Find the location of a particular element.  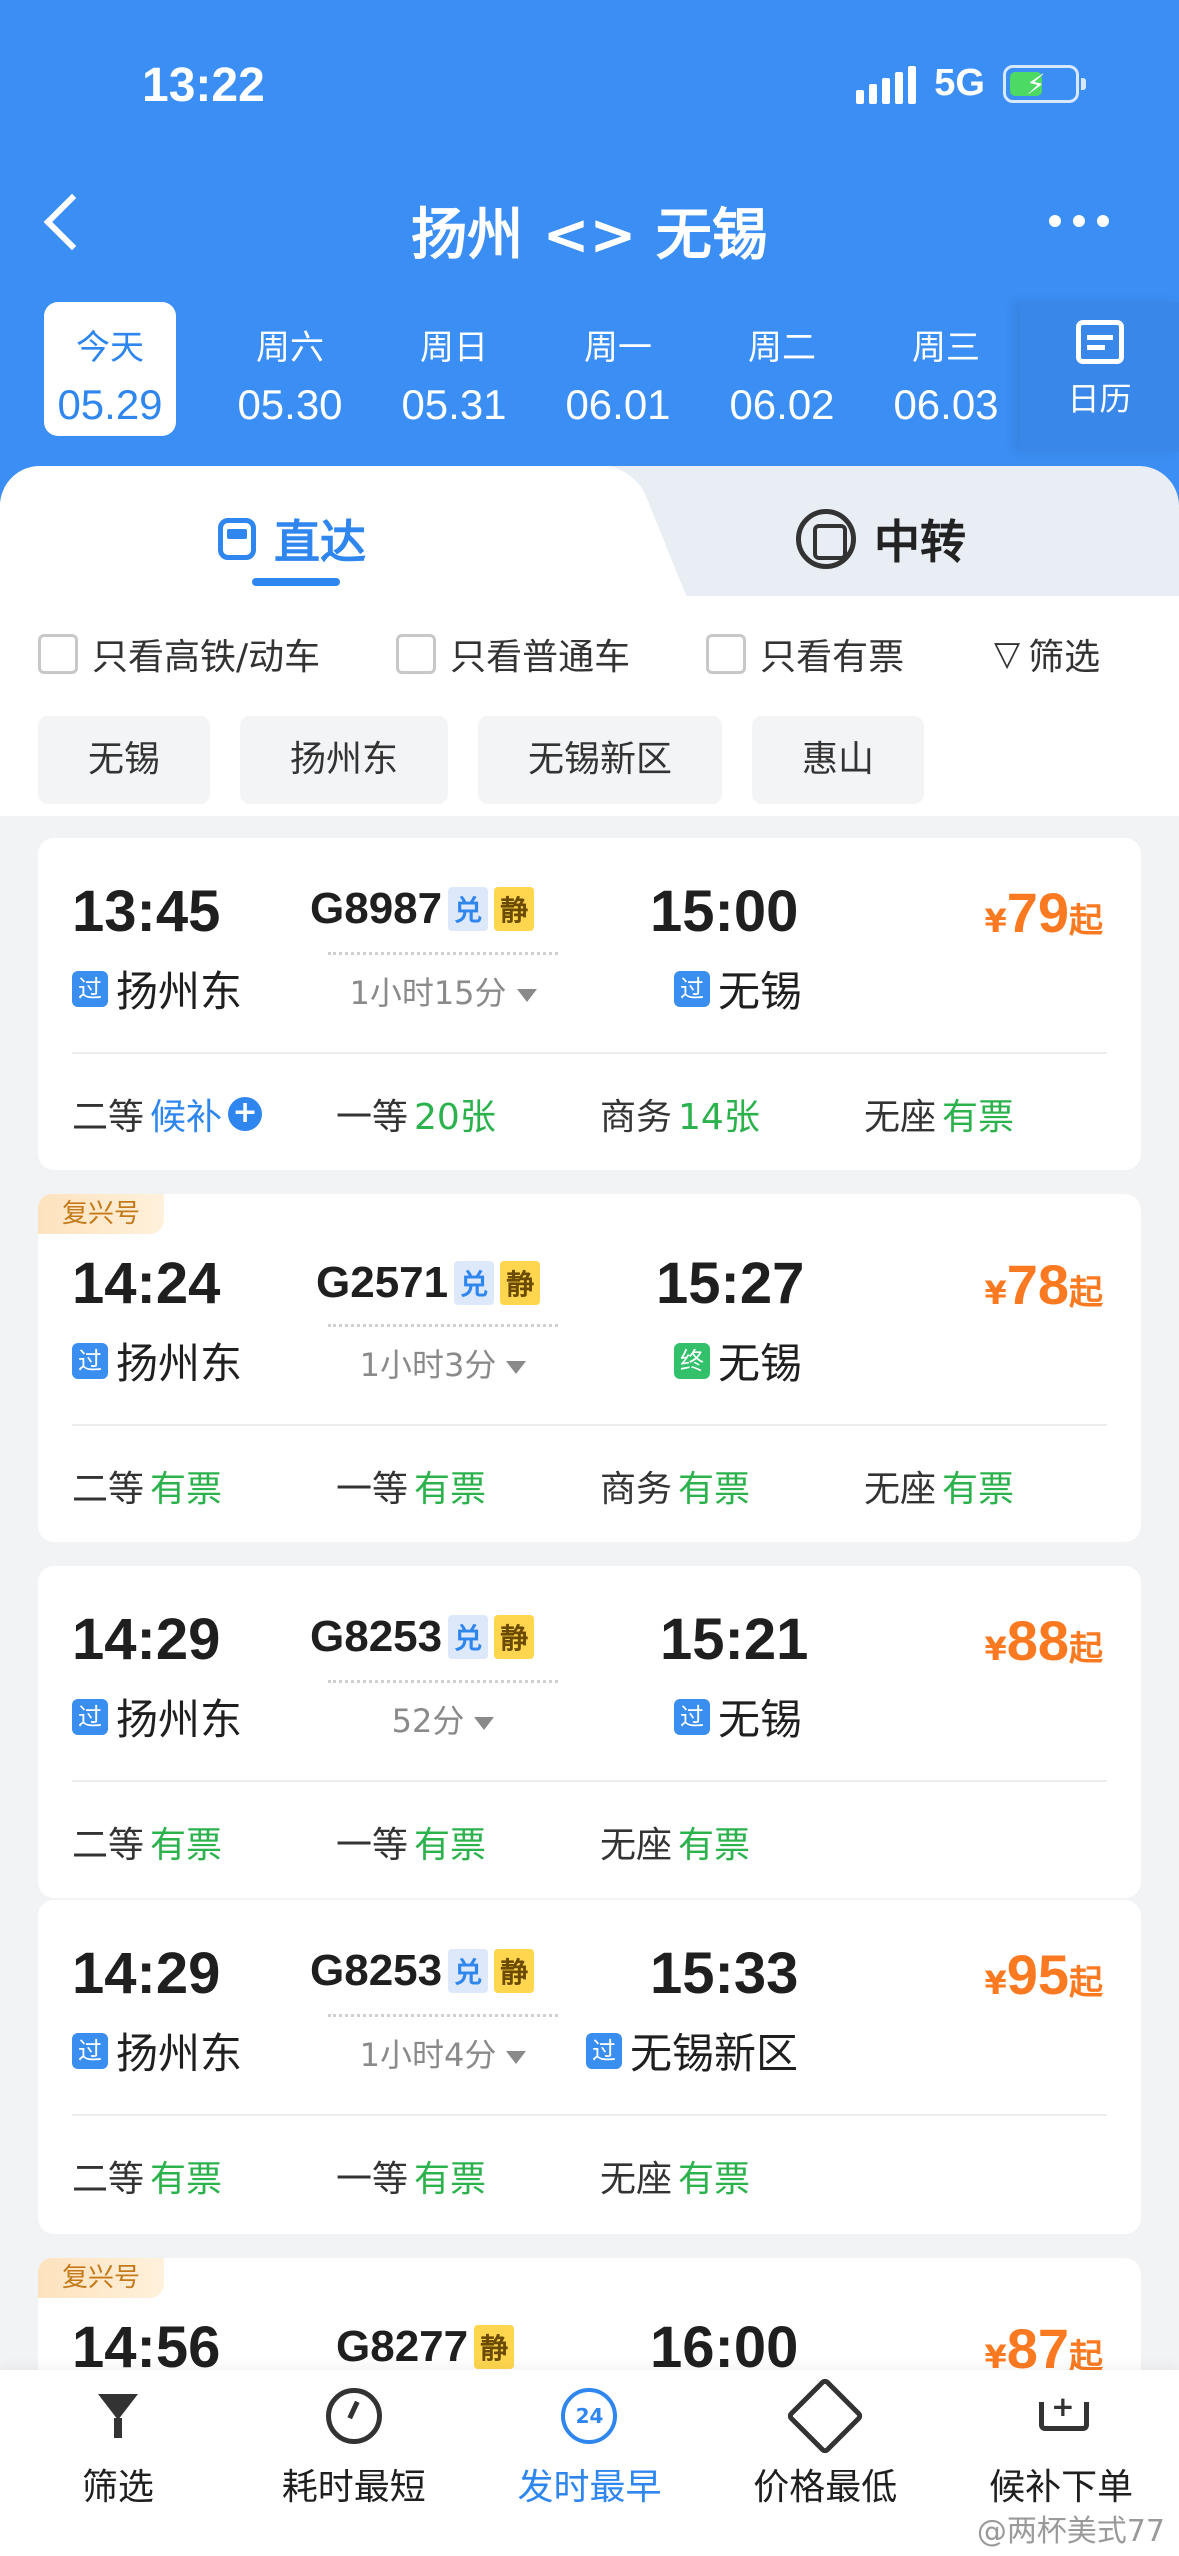

currency: ¥ is located at coordinates (995, 921).